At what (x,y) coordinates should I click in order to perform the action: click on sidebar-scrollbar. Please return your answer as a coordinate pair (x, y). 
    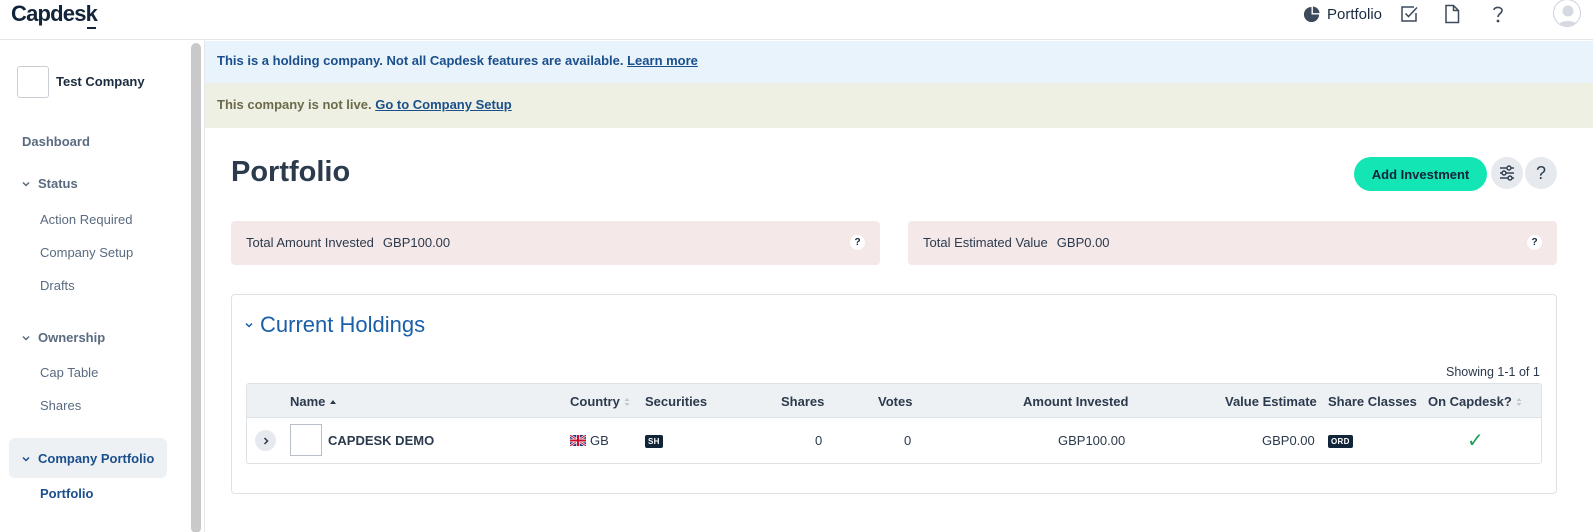
    Looking at the image, I should click on (196, 287).